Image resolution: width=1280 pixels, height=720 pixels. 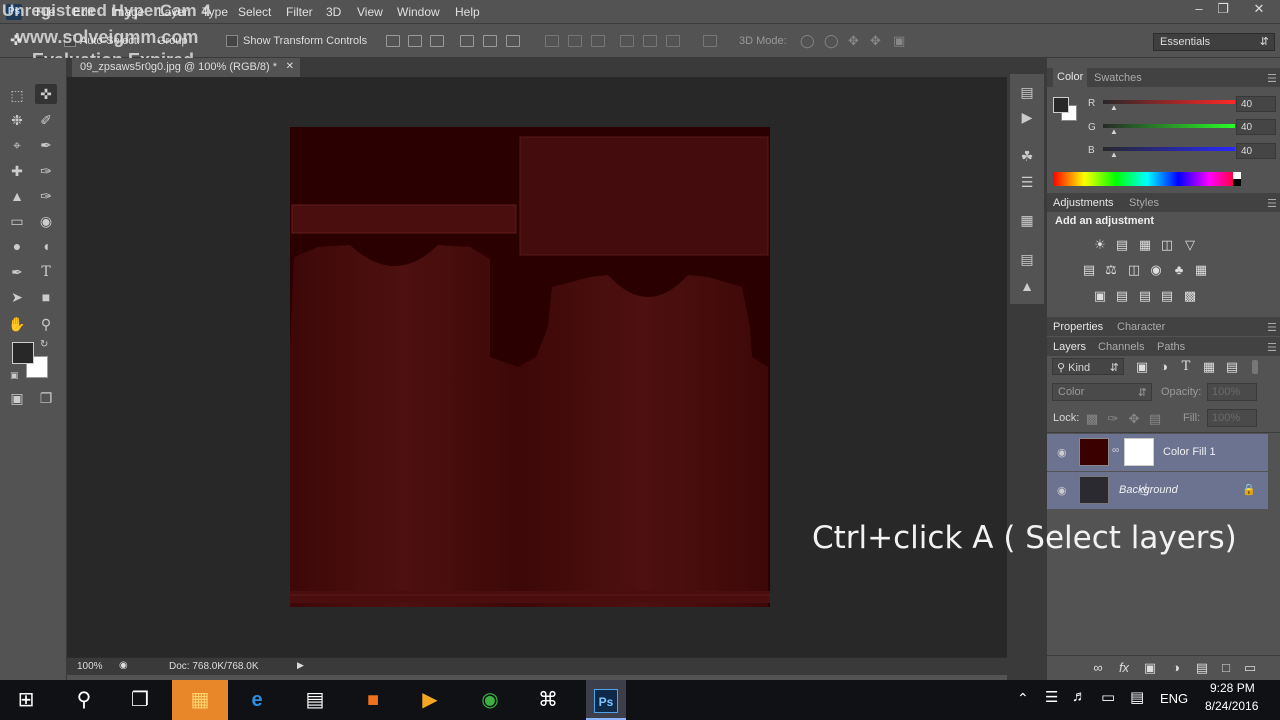 What do you see at coordinates (1027, 117) in the screenshot?
I see `actions-panel-icon: ▶` at bounding box center [1027, 117].